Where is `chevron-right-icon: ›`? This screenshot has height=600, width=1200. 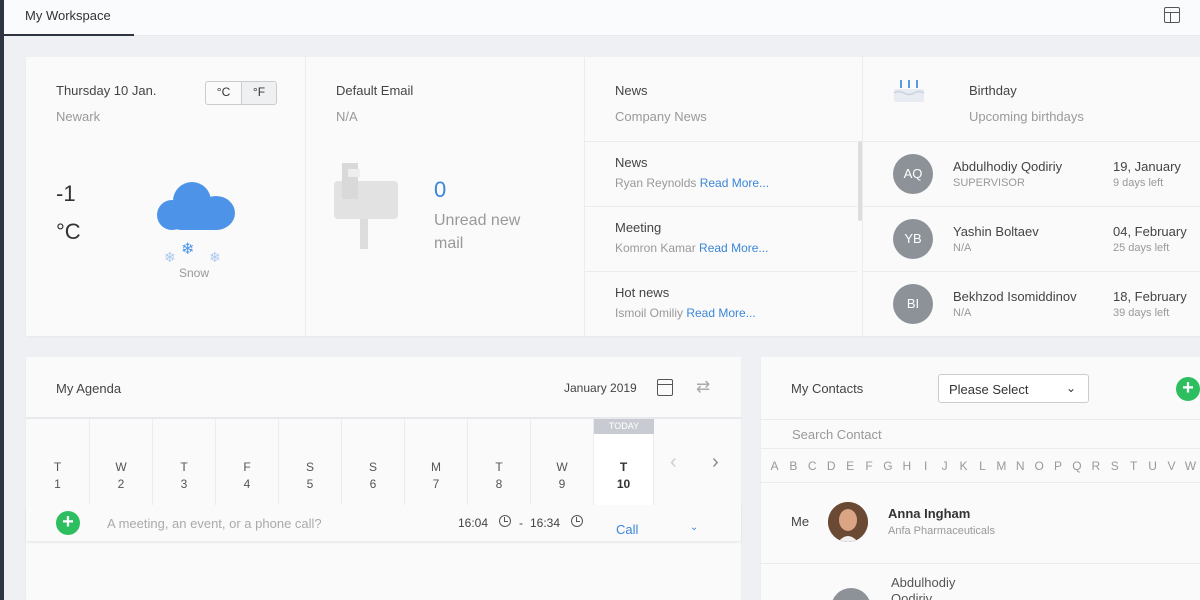
chevron-right-icon: › is located at coordinates (715, 462).